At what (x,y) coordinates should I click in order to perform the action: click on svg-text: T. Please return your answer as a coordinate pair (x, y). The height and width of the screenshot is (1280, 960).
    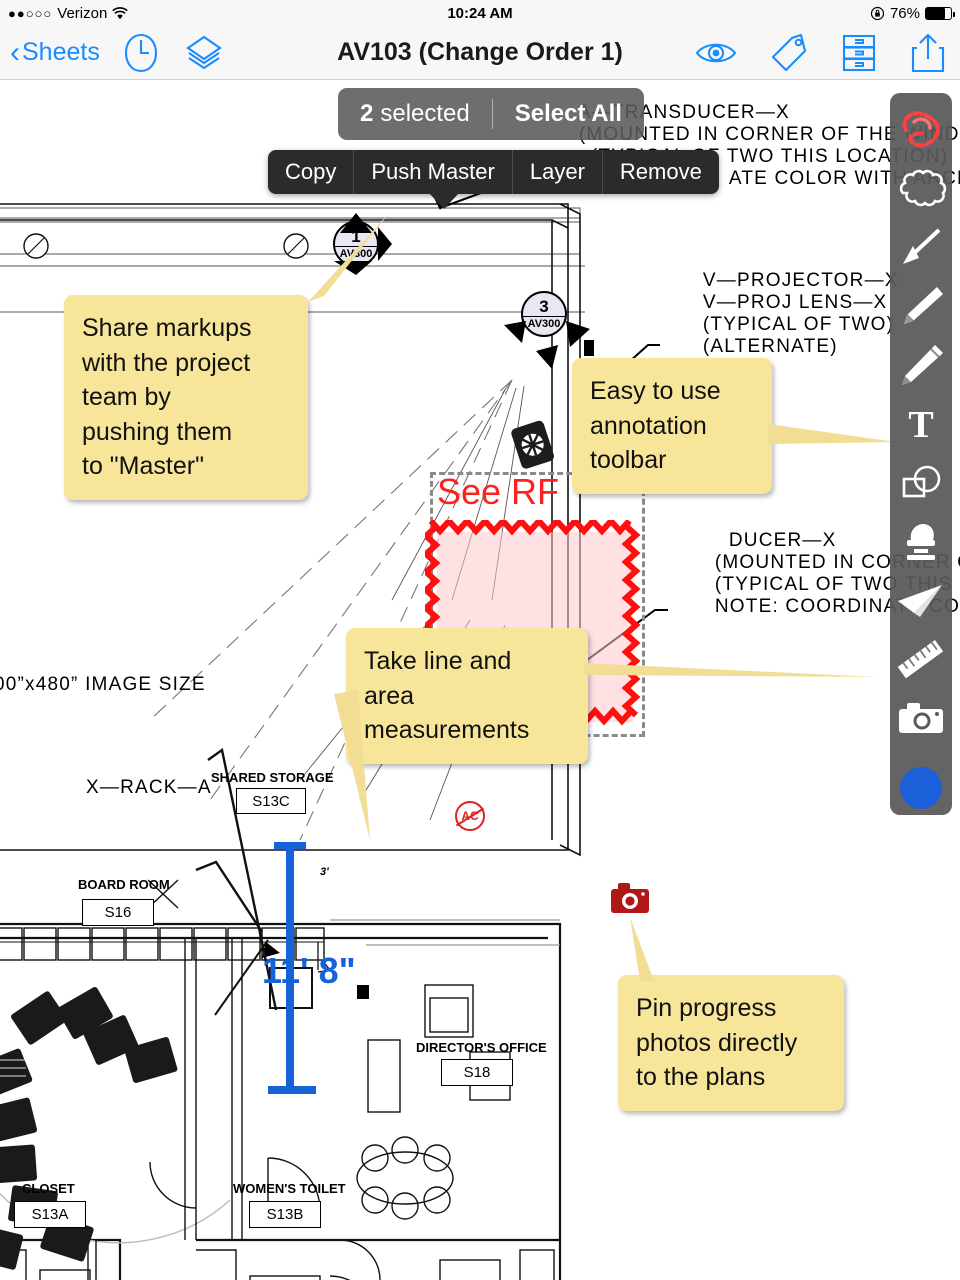
    Looking at the image, I should click on (920, 425).